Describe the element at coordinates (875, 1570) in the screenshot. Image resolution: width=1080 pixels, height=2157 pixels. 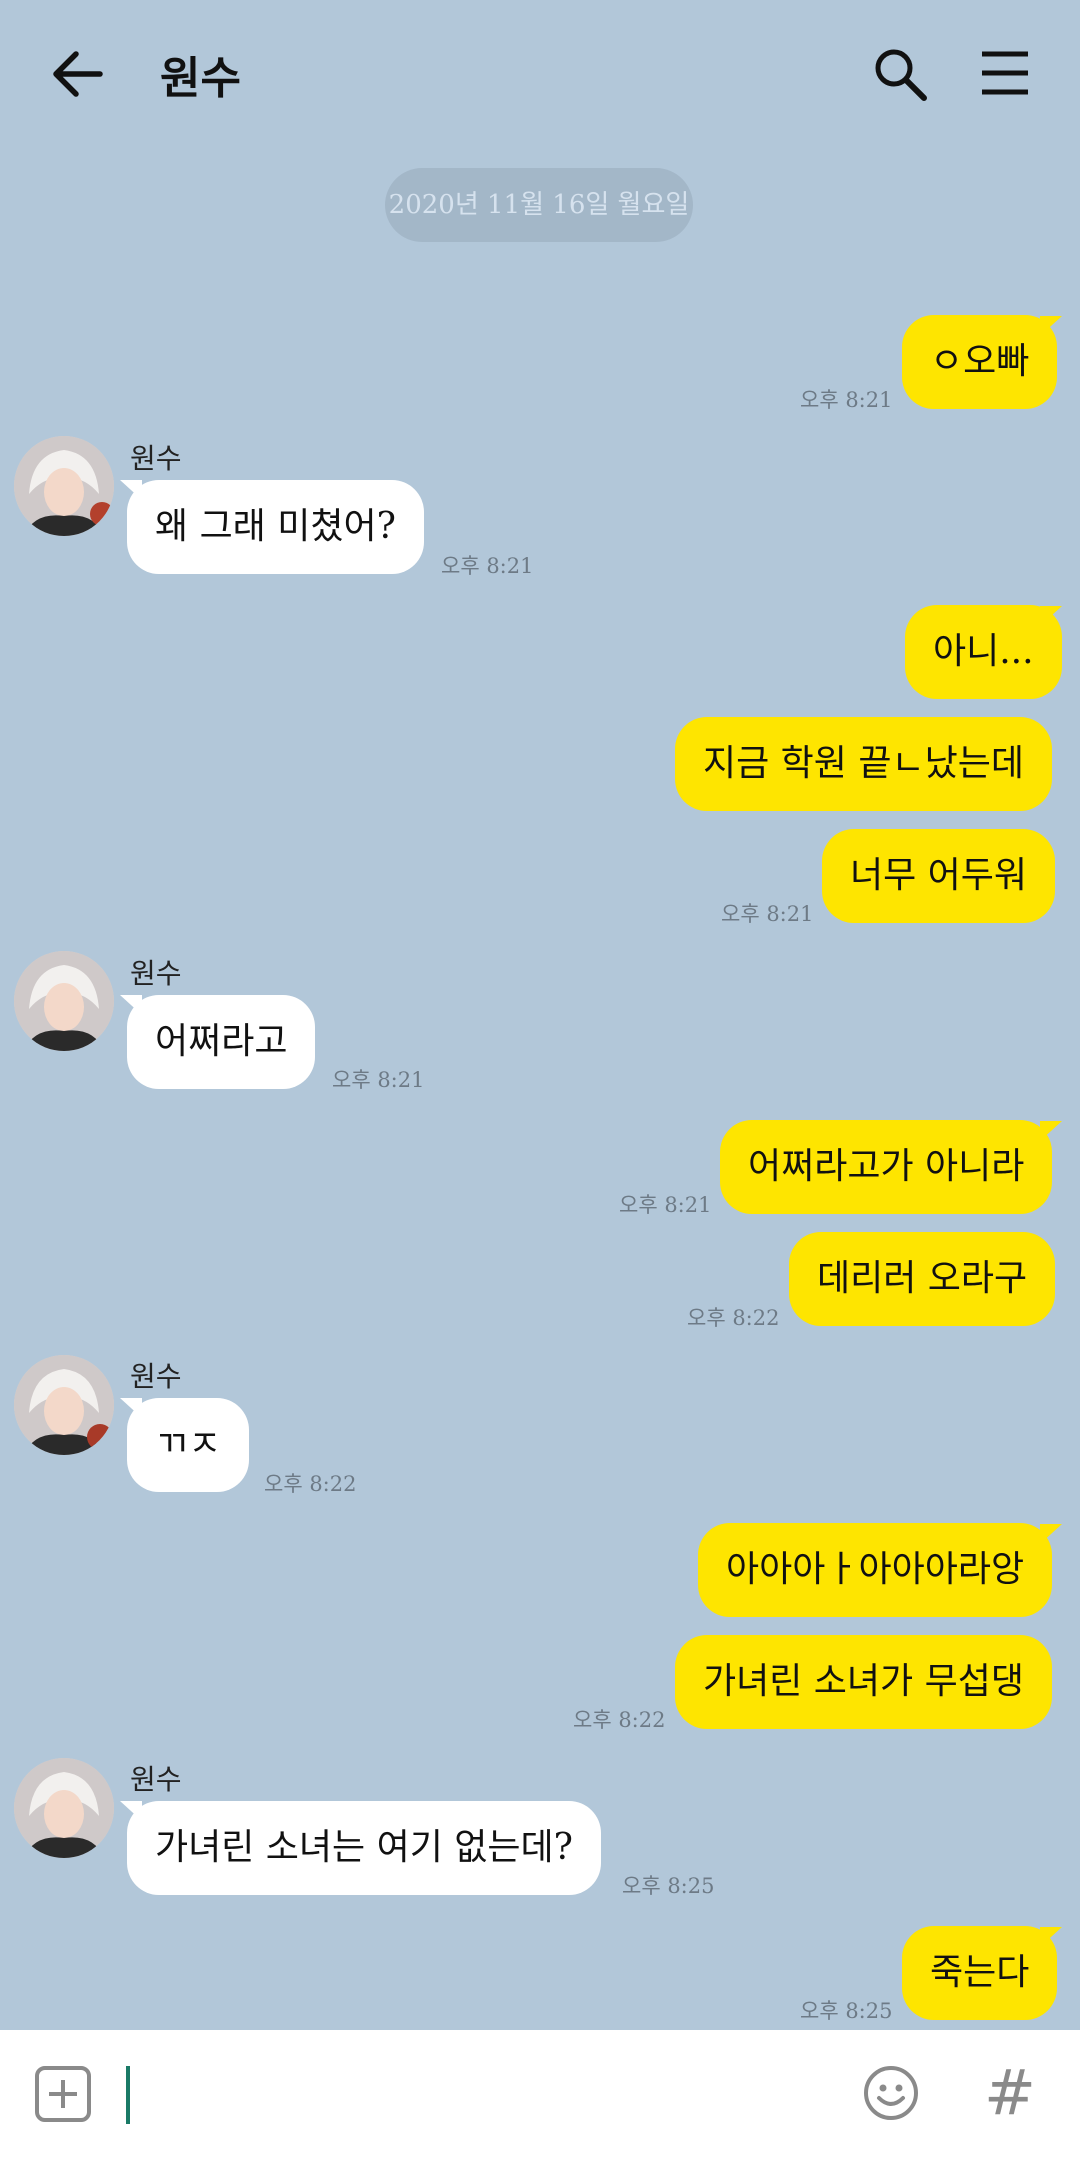
I see `my-message-bubble: 아아아ㅏ아아아라앙` at that location.